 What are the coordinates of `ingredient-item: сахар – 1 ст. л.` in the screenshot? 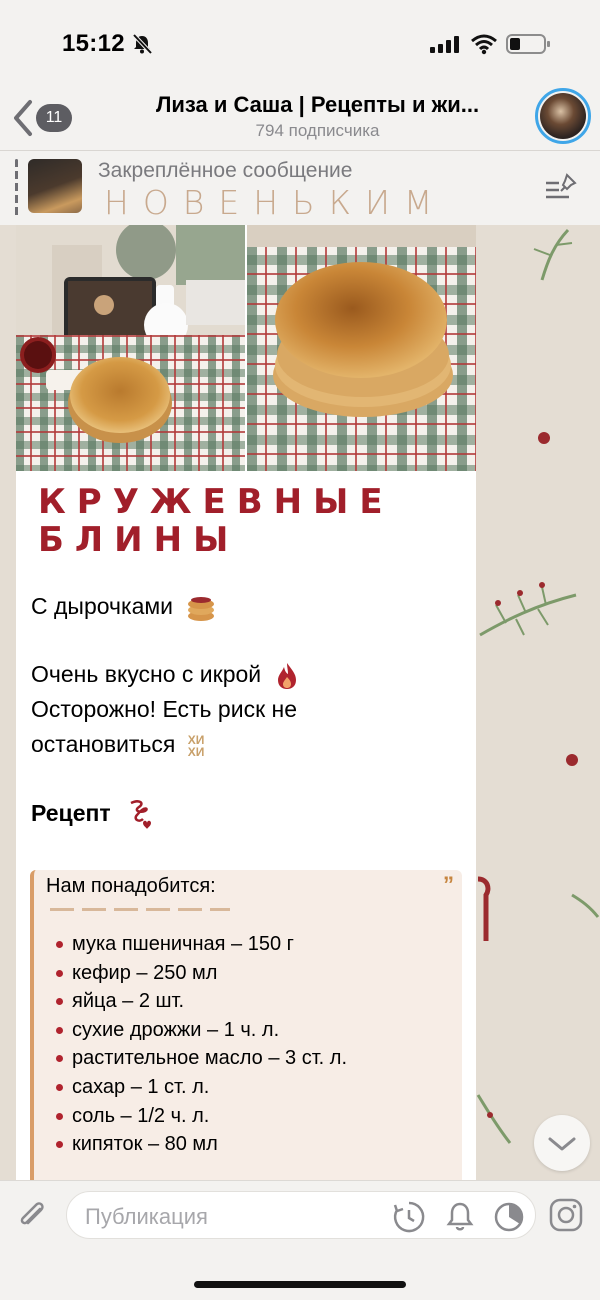 It's located at (201, 1087).